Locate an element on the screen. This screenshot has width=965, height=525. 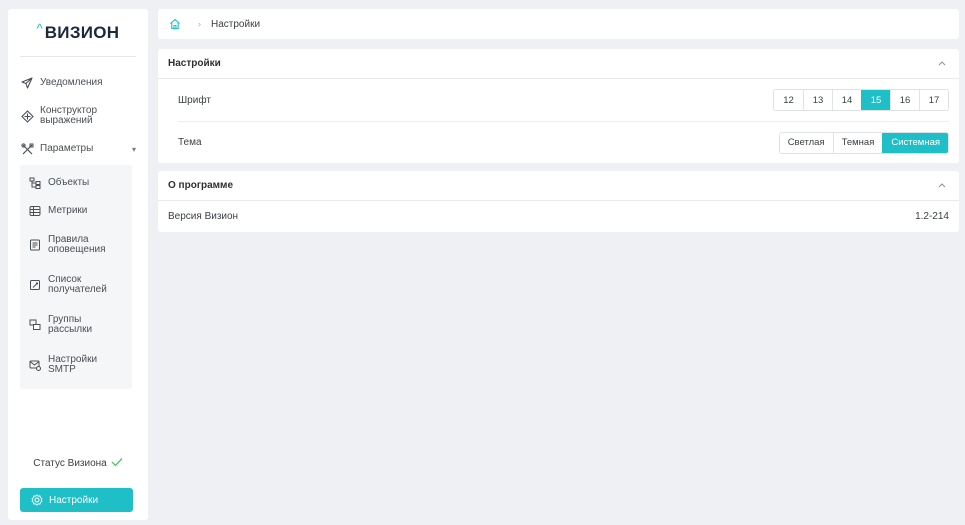
sidebar-item-parameters: Параметры ▾ is located at coordinates (78, 149).